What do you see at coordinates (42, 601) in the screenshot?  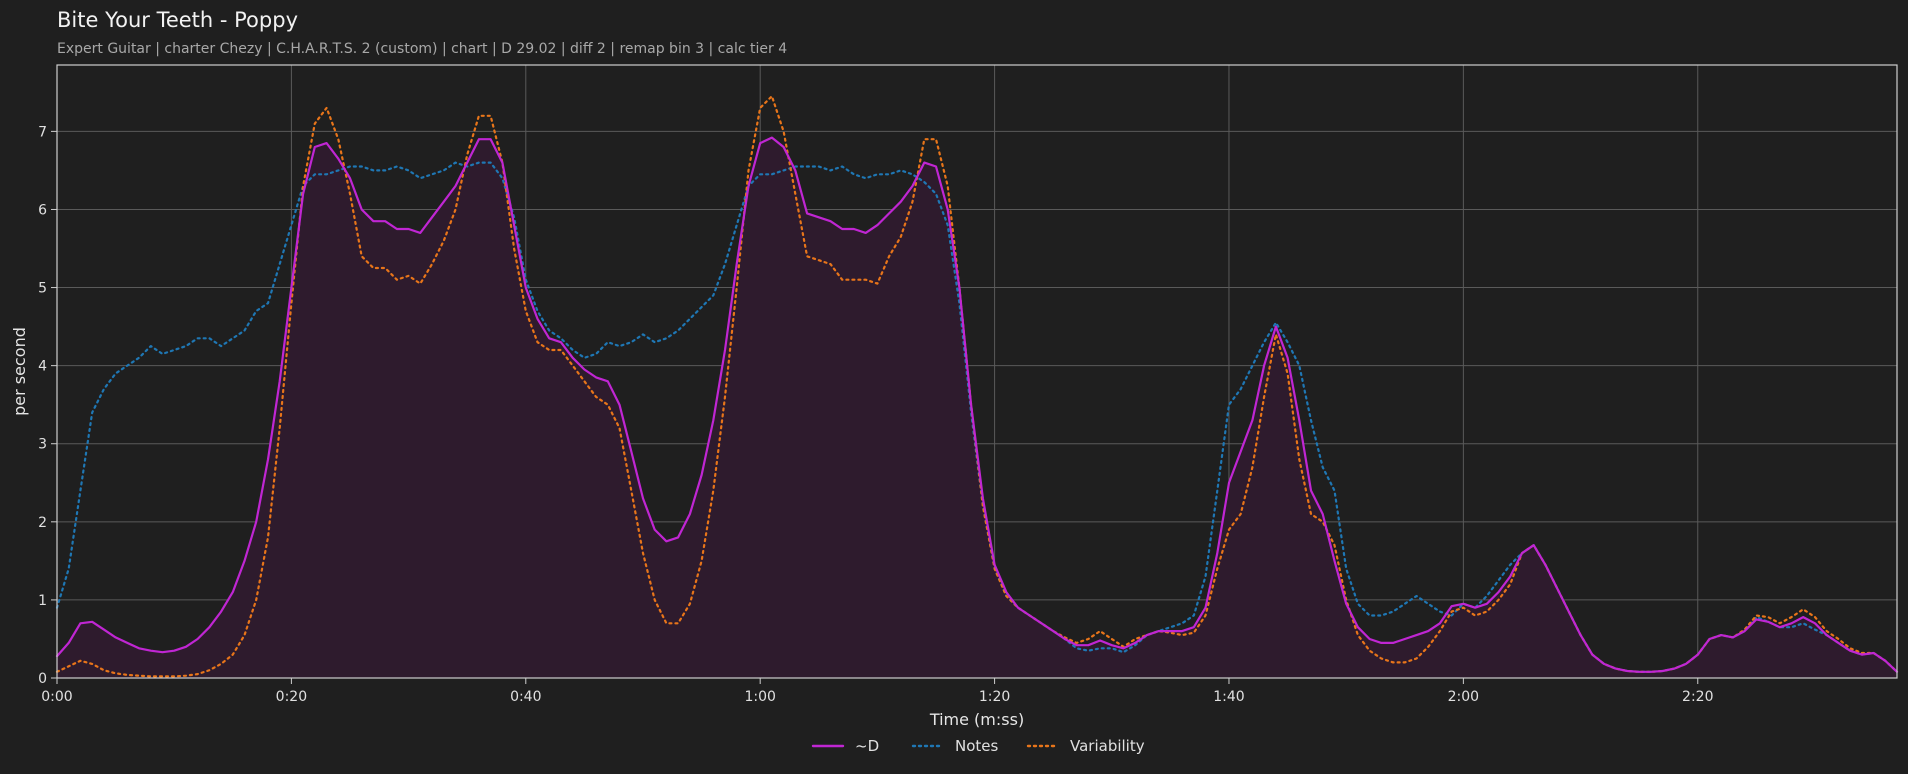 I see `y-tick-label: 1` at bounding box center [42, 601].